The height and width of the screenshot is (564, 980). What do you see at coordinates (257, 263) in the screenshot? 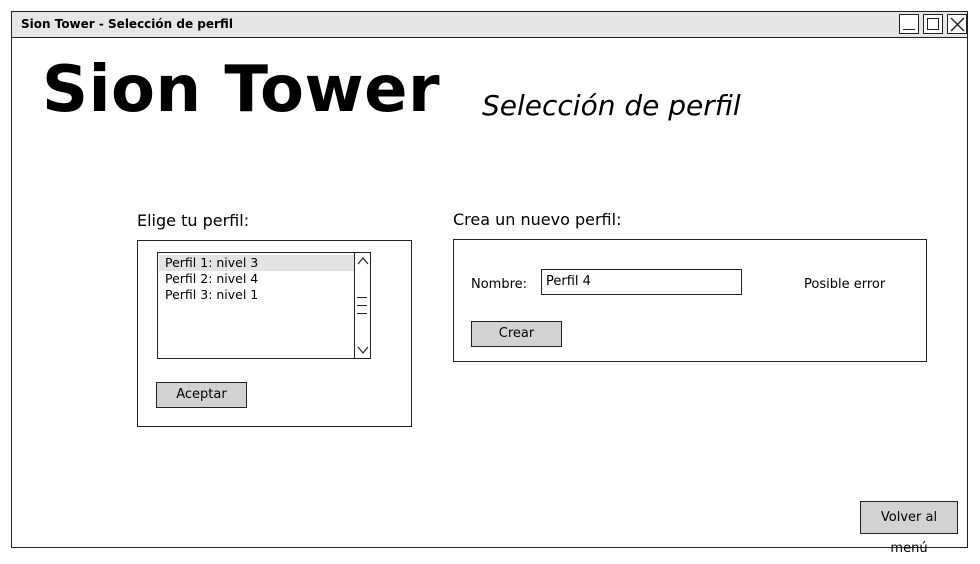
I see `profile-list-item: Perfil 1: nivel 3` at bounding box center [257, 263].